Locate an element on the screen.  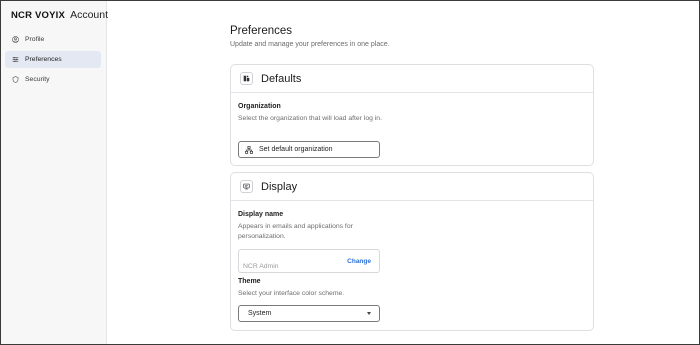
brand-header: NCR VOYIX Account is located at coordinates (59, 15).